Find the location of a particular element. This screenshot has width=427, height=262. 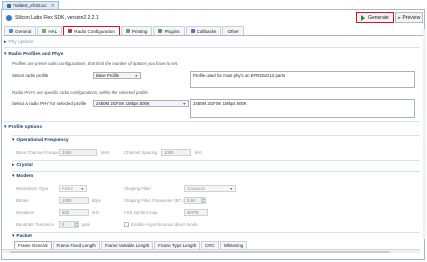

shaping-parameter-field: 0.50 is located at coordinates (193, 200).